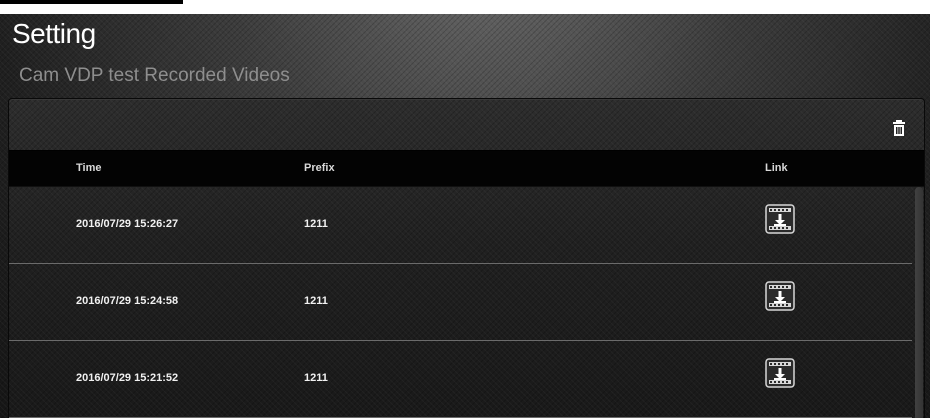  I want to click on vertical-scrollbar, so click(919, 302).